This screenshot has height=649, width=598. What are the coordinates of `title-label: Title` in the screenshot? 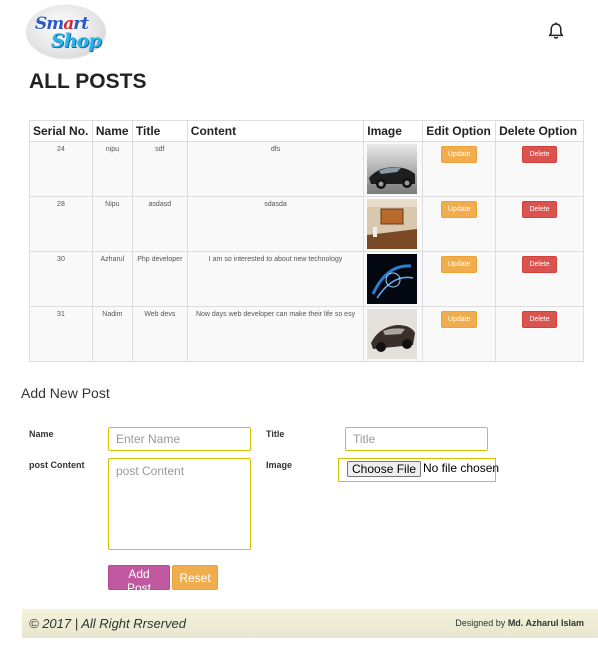 It's located at (275, 434).